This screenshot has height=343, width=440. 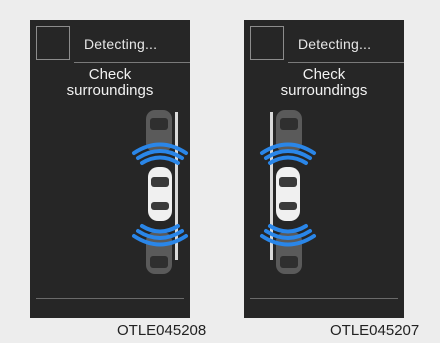 What do you see at coordinates (162, 330) in the screenshot?
I see `figure-code: OTLE045208` at bounding box center [162, 330].